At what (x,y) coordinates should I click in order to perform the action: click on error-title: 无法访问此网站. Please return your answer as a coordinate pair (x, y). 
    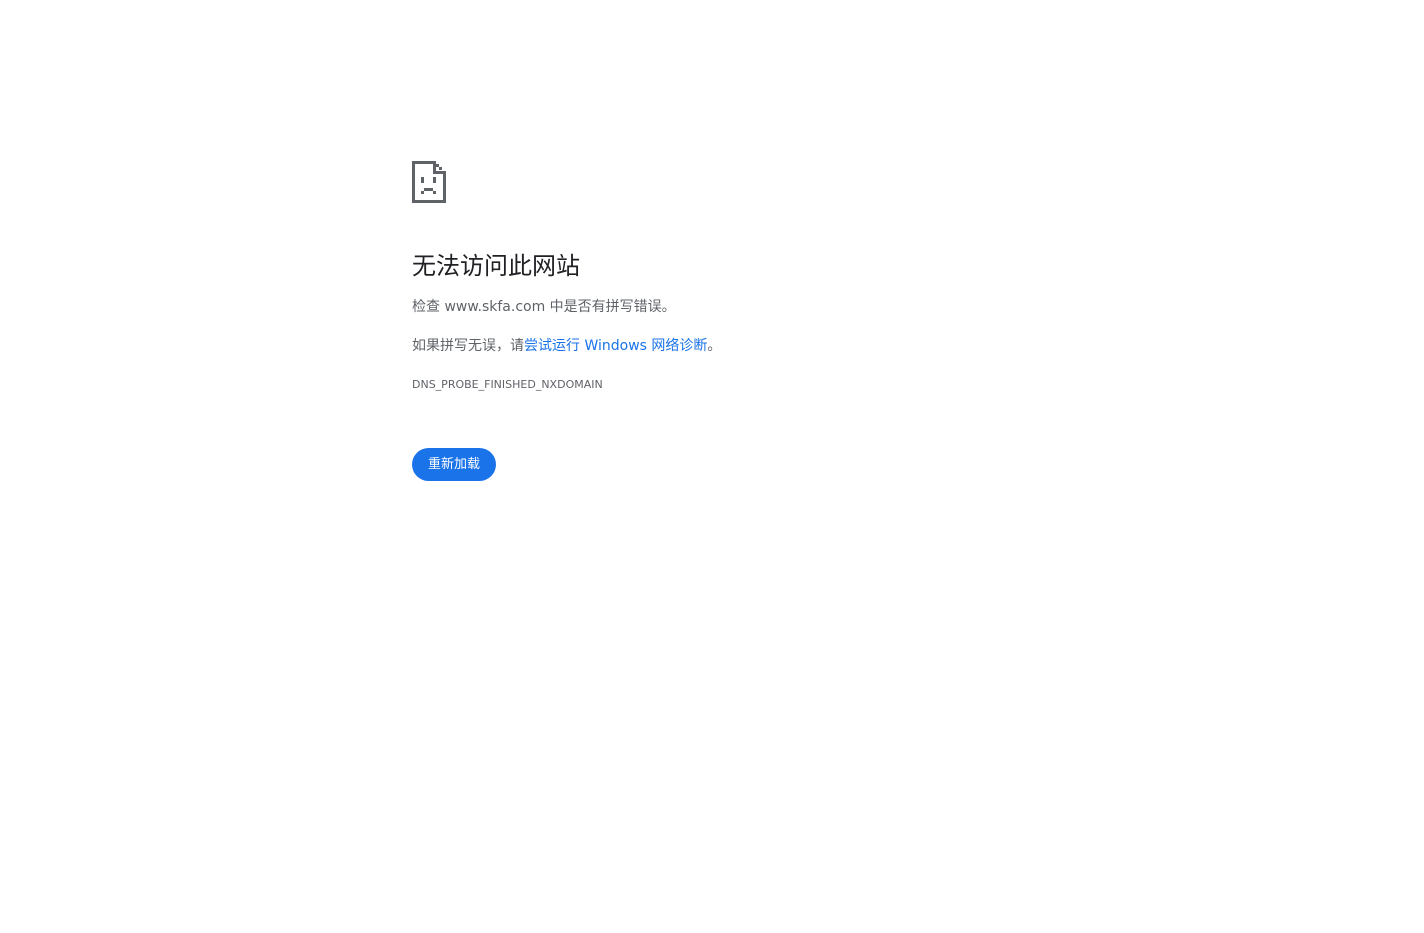
    Looking at the image, I should click on (496, 266).